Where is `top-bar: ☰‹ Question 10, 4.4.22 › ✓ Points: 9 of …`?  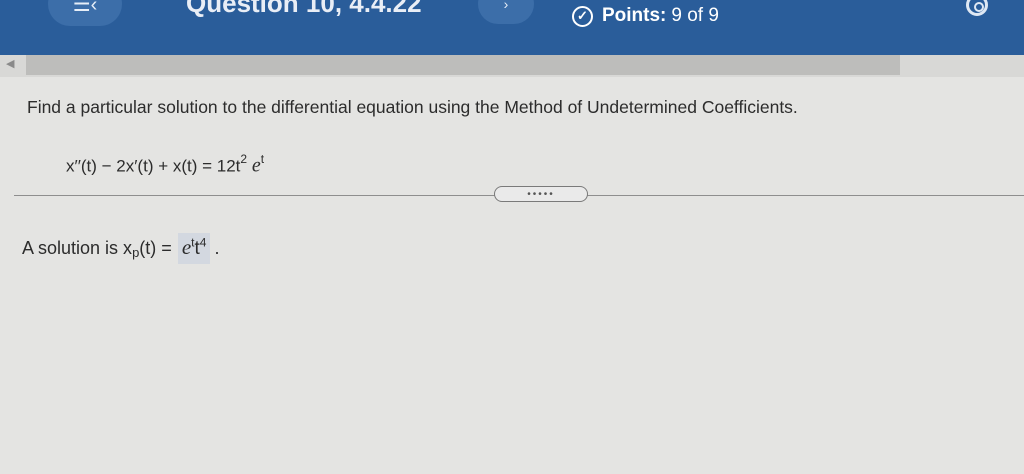 top-bar: ☰‹ Question 10, 4.4.22 › ✓ Points: 9 of … is located at coordinates (512, 27).